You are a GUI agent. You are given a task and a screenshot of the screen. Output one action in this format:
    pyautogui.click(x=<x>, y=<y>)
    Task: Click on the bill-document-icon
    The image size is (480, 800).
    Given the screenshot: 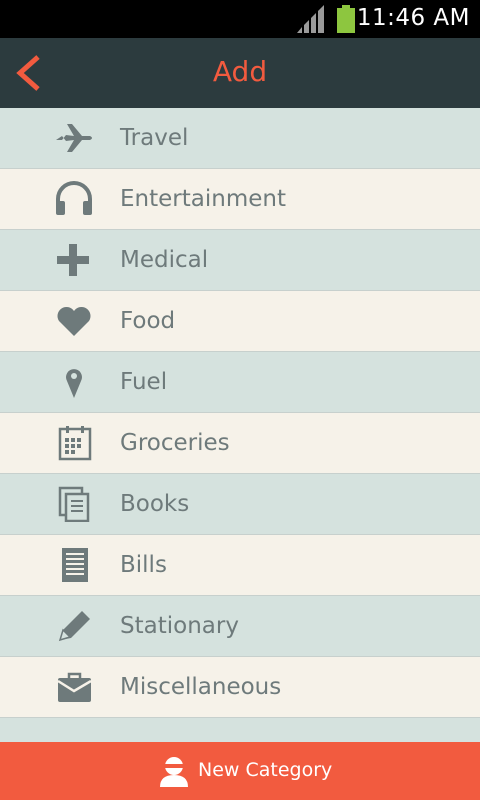 What is the action you would take?
    pyautogui.click(x=75, y=565)
    